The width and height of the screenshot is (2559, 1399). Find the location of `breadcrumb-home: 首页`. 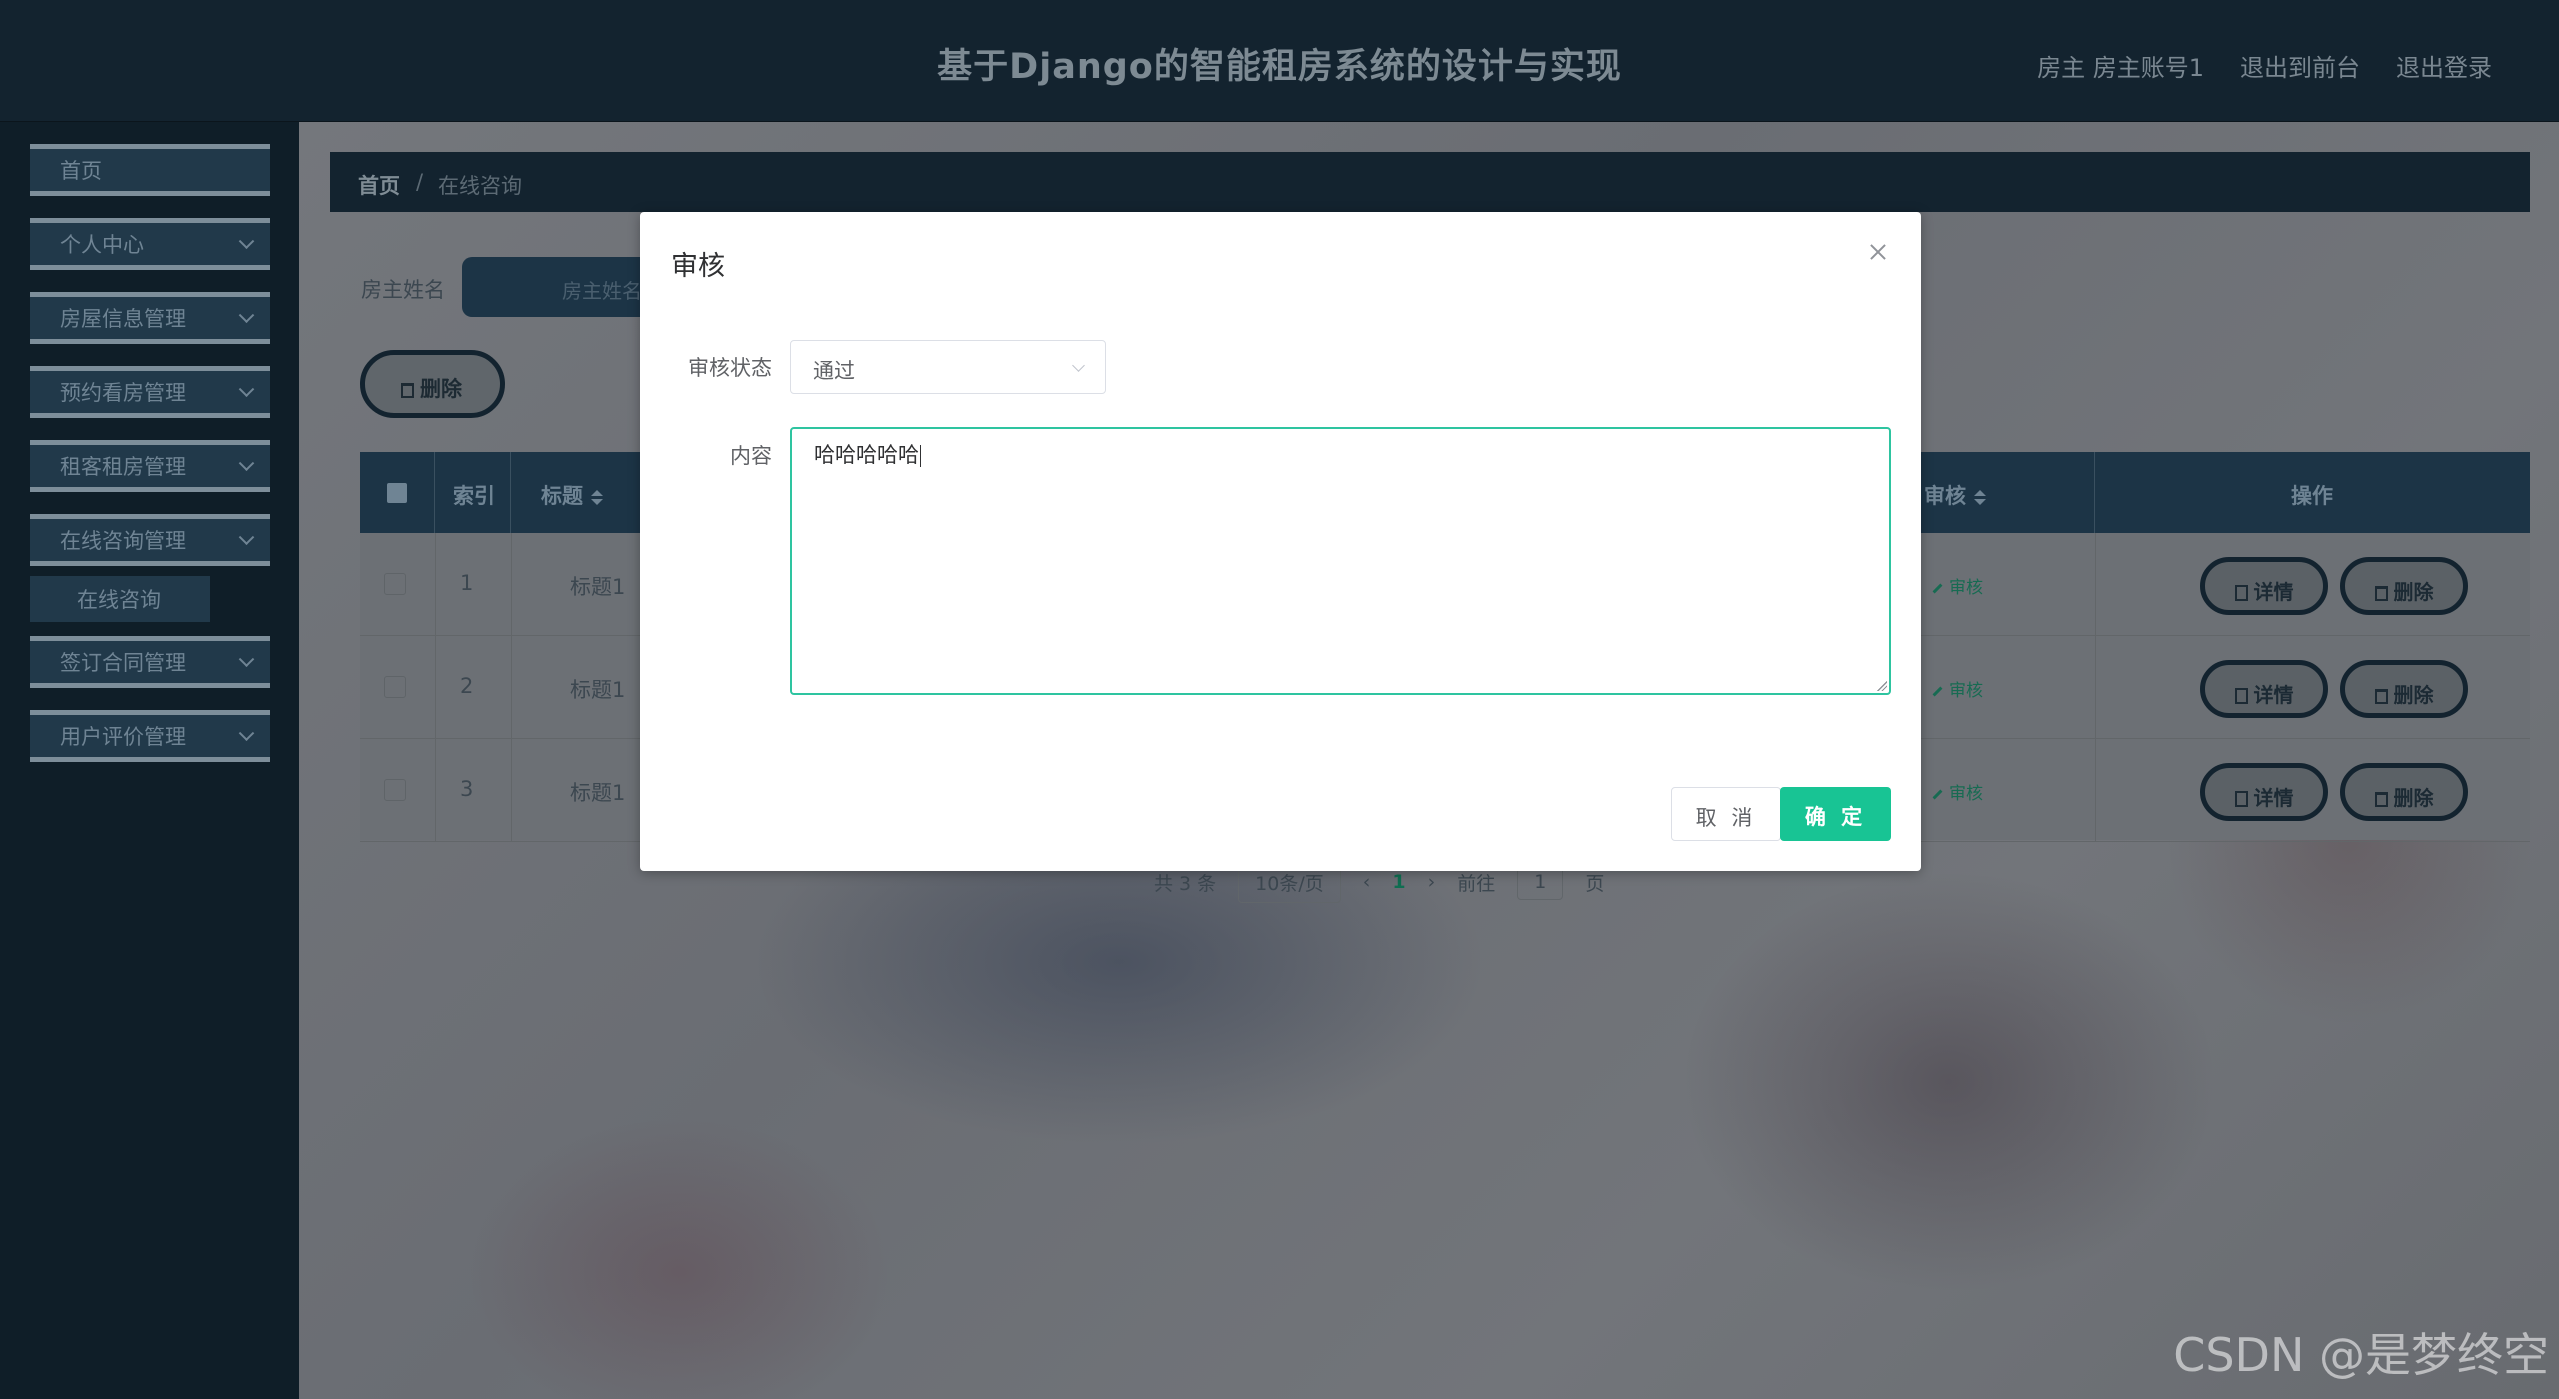

breadcrumb-home: 首页 is located at coordinates (379, 185).